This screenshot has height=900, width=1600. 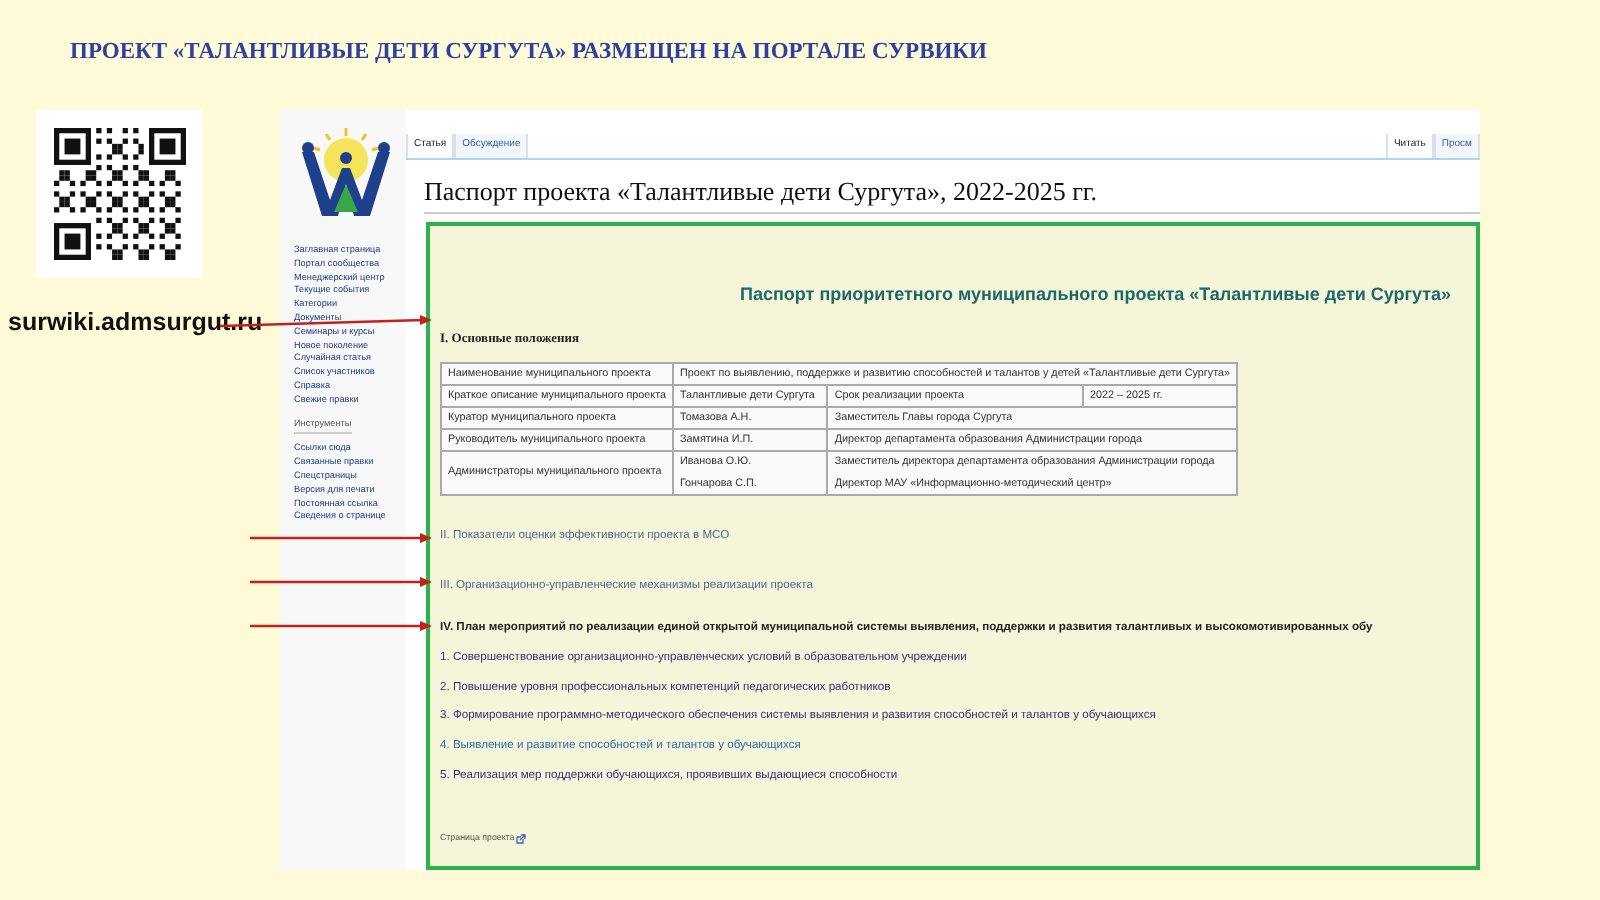 I want to click on page-title: Паспорт проекта «Талантливые дети Сургута», 2022-2025 гг., so click(x=952, y=194).